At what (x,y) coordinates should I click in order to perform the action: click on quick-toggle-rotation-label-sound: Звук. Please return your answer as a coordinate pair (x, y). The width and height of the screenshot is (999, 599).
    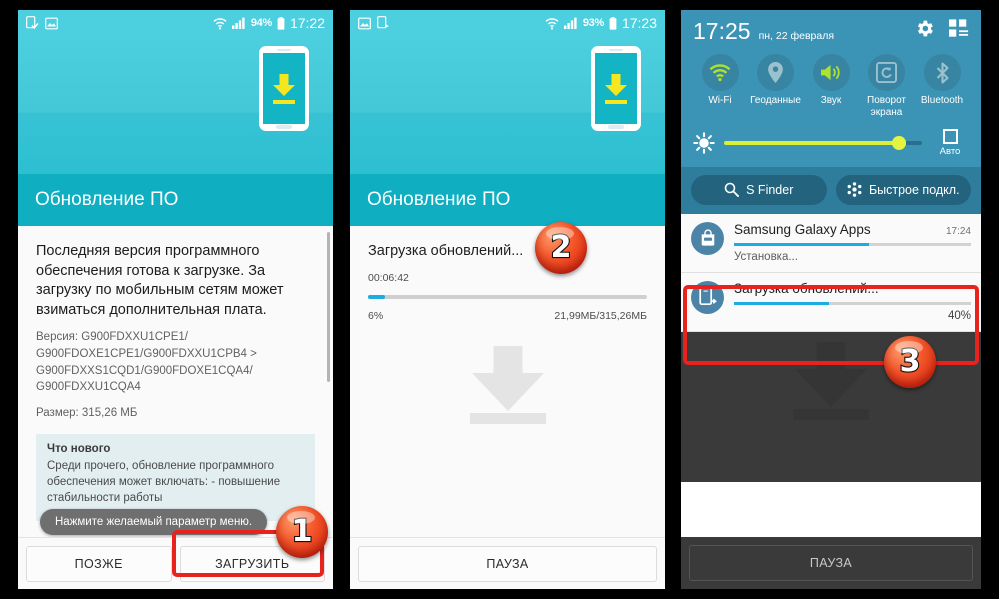
    Looking at the image, I should click on (831, 100).